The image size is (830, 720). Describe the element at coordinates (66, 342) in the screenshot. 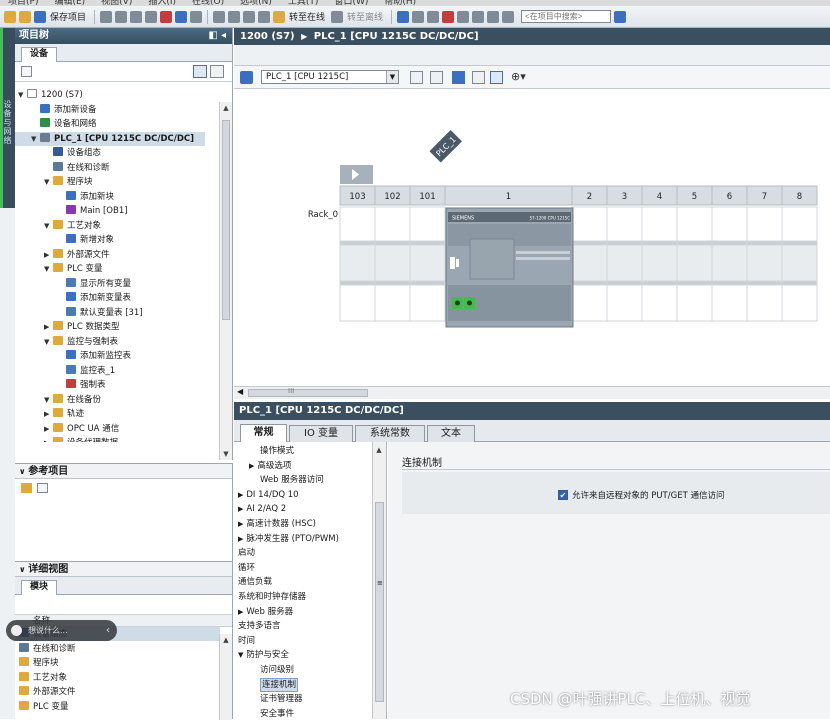

I see `tree-item: ▼ 监控与强制表` at that location.